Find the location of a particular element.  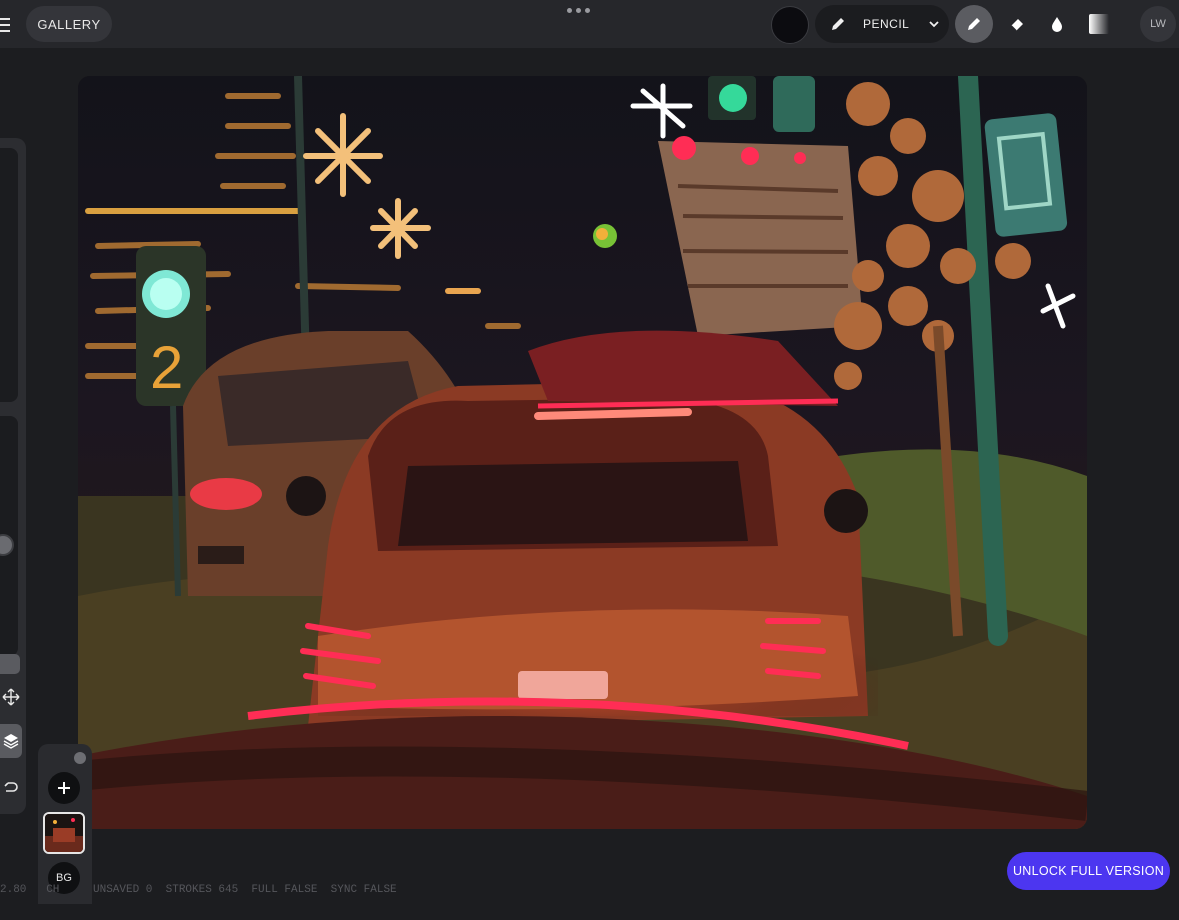

eraser-tool-button is located at coordinates (1017, 24).